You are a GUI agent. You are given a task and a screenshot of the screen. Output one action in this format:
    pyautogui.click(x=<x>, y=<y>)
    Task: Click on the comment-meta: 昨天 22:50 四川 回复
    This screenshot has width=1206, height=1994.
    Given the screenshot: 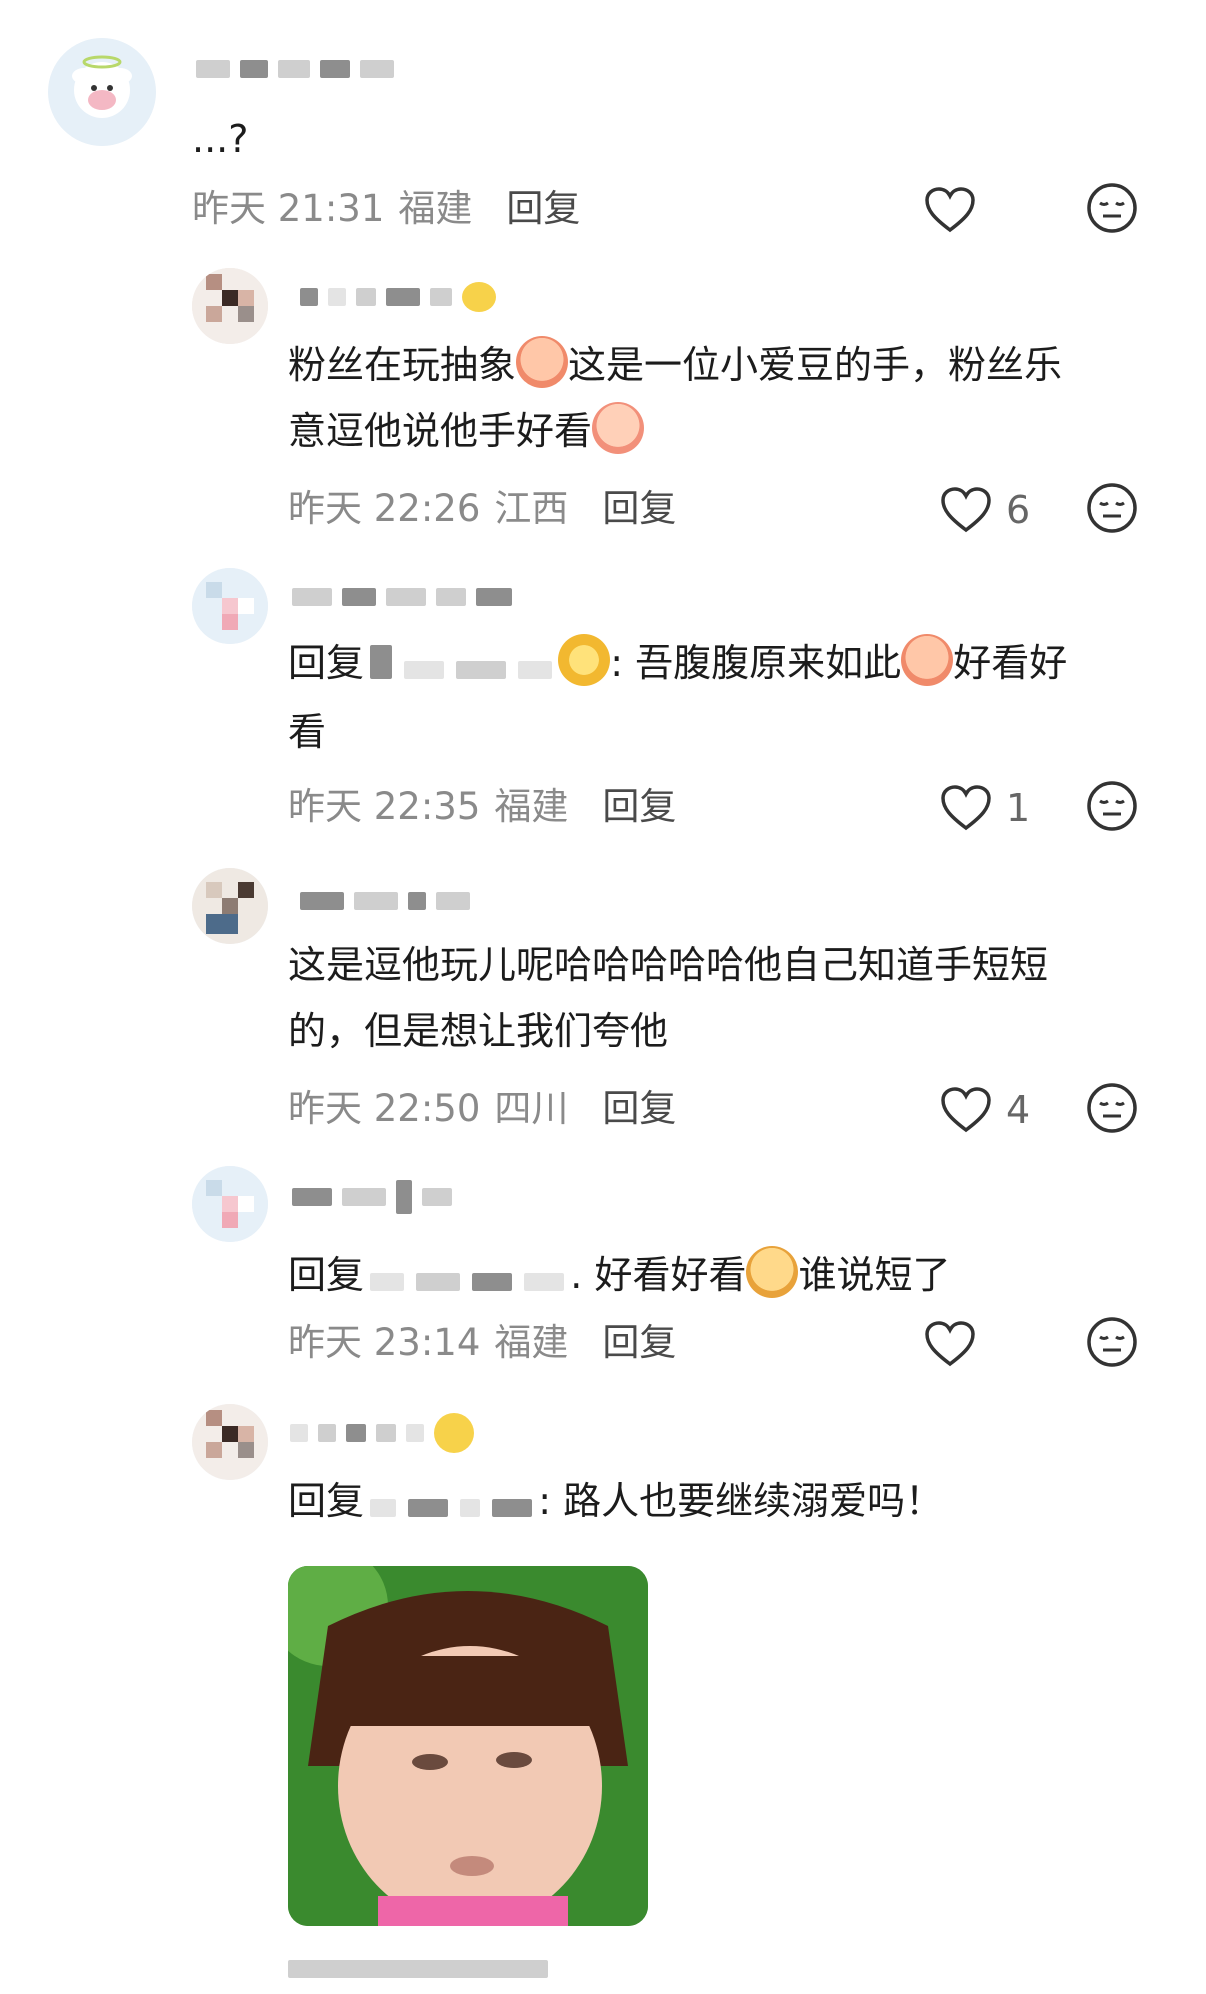 What is the action you would take?
    pyautogui.click(x=482, y=1105)
    